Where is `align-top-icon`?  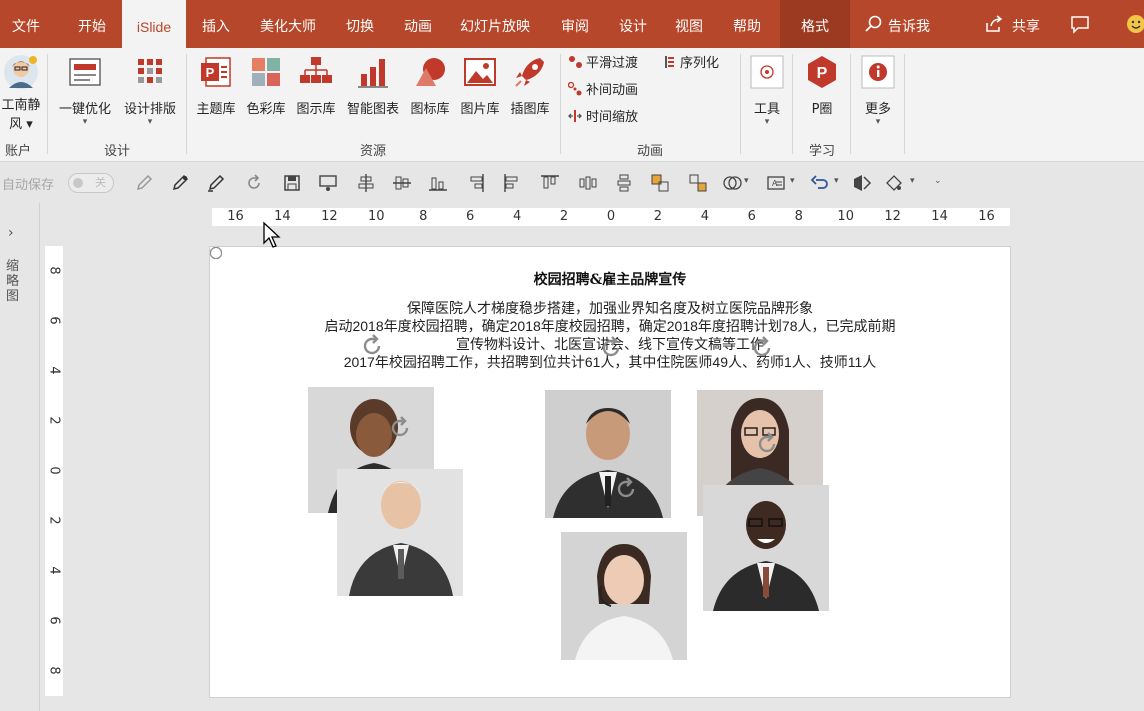 align-top-icon is located at coordinates (550, 183).